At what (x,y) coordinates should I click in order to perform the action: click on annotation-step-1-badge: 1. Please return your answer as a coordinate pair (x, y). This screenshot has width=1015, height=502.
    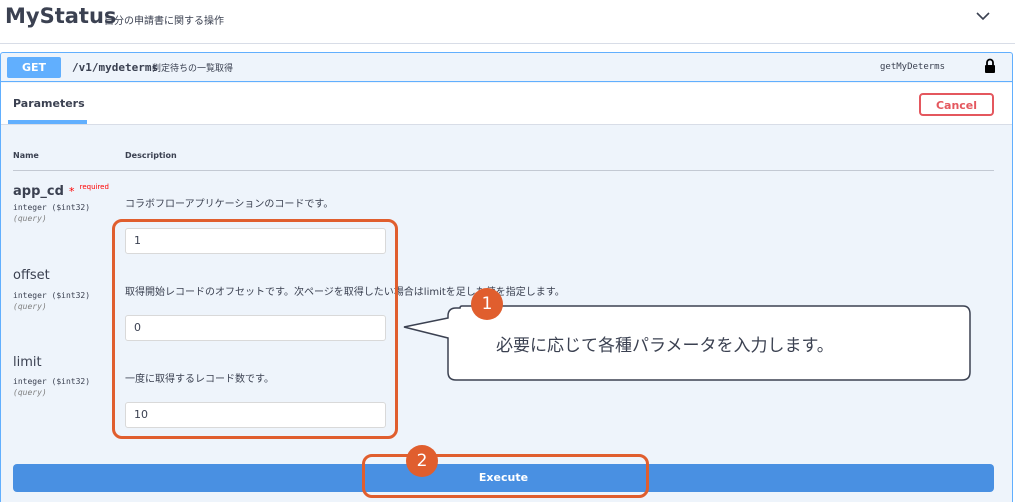
    Looking at the image, I should click on (487, 304).